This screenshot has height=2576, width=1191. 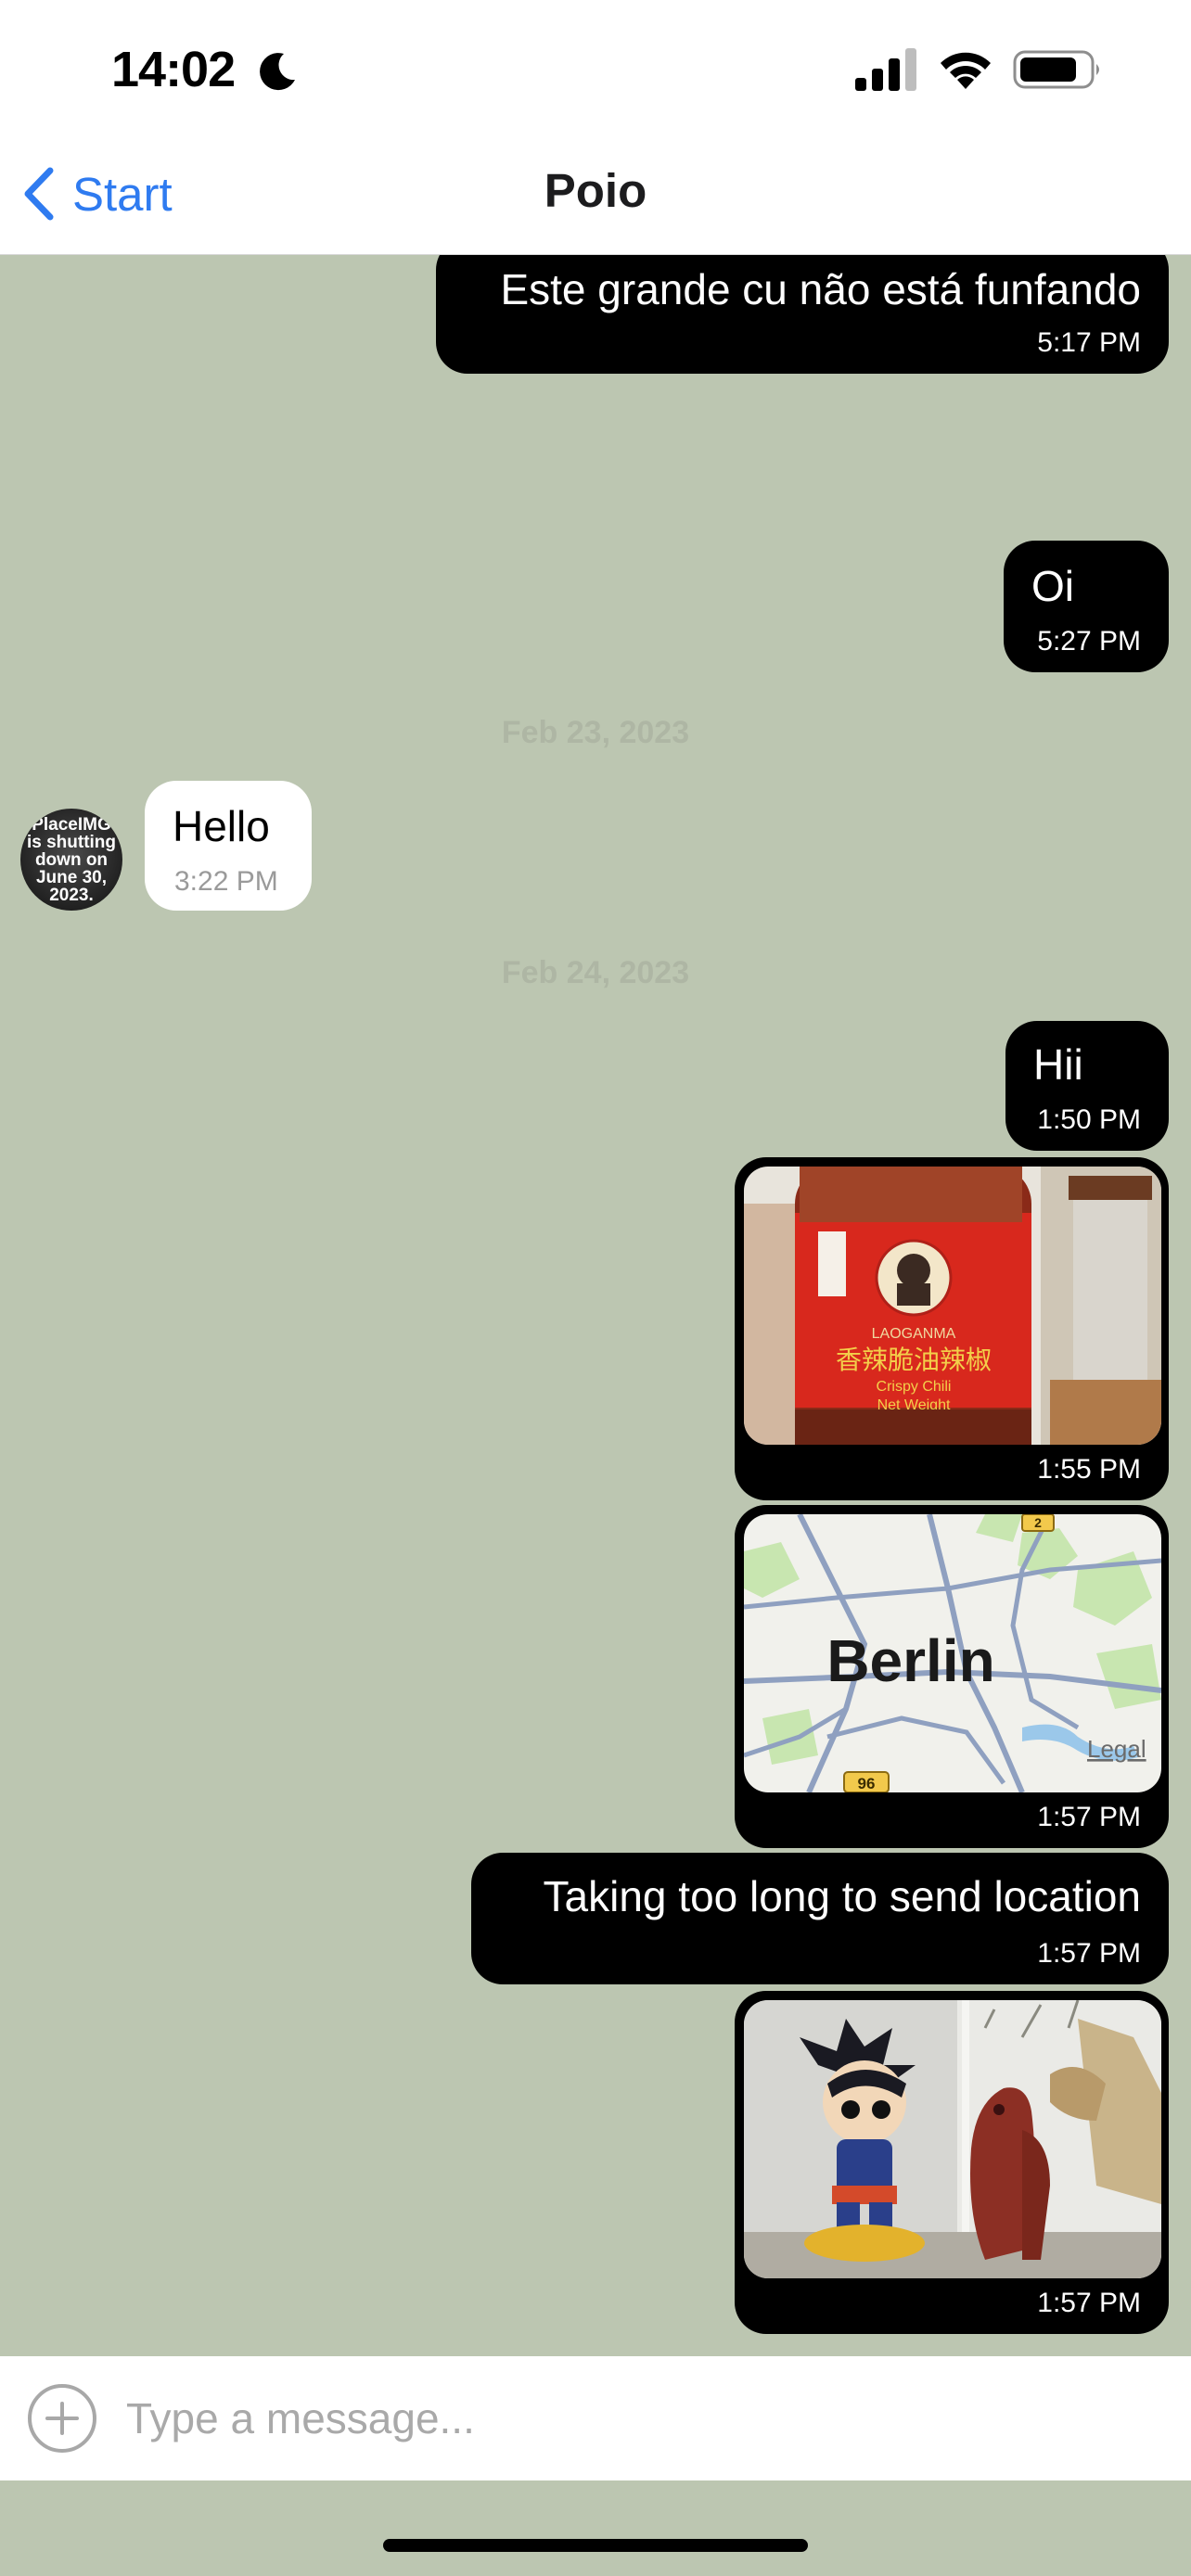 I want to click on message-bubble-incoming: Hello 3:22 PM, so click(x=228, y=846).